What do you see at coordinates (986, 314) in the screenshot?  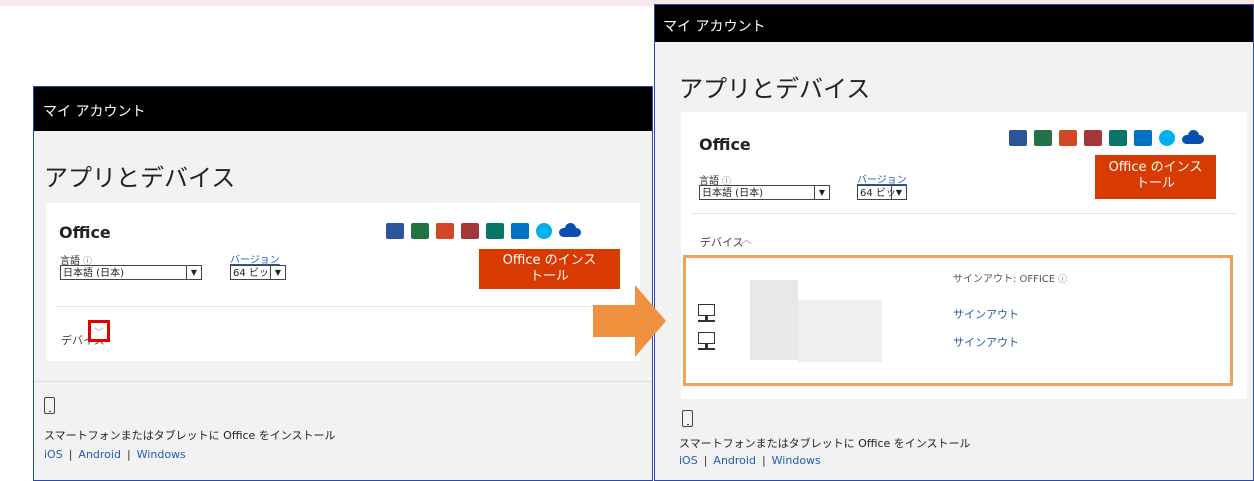 I see `signout-link-1: サインアウト` at bounding box center [986, 314].